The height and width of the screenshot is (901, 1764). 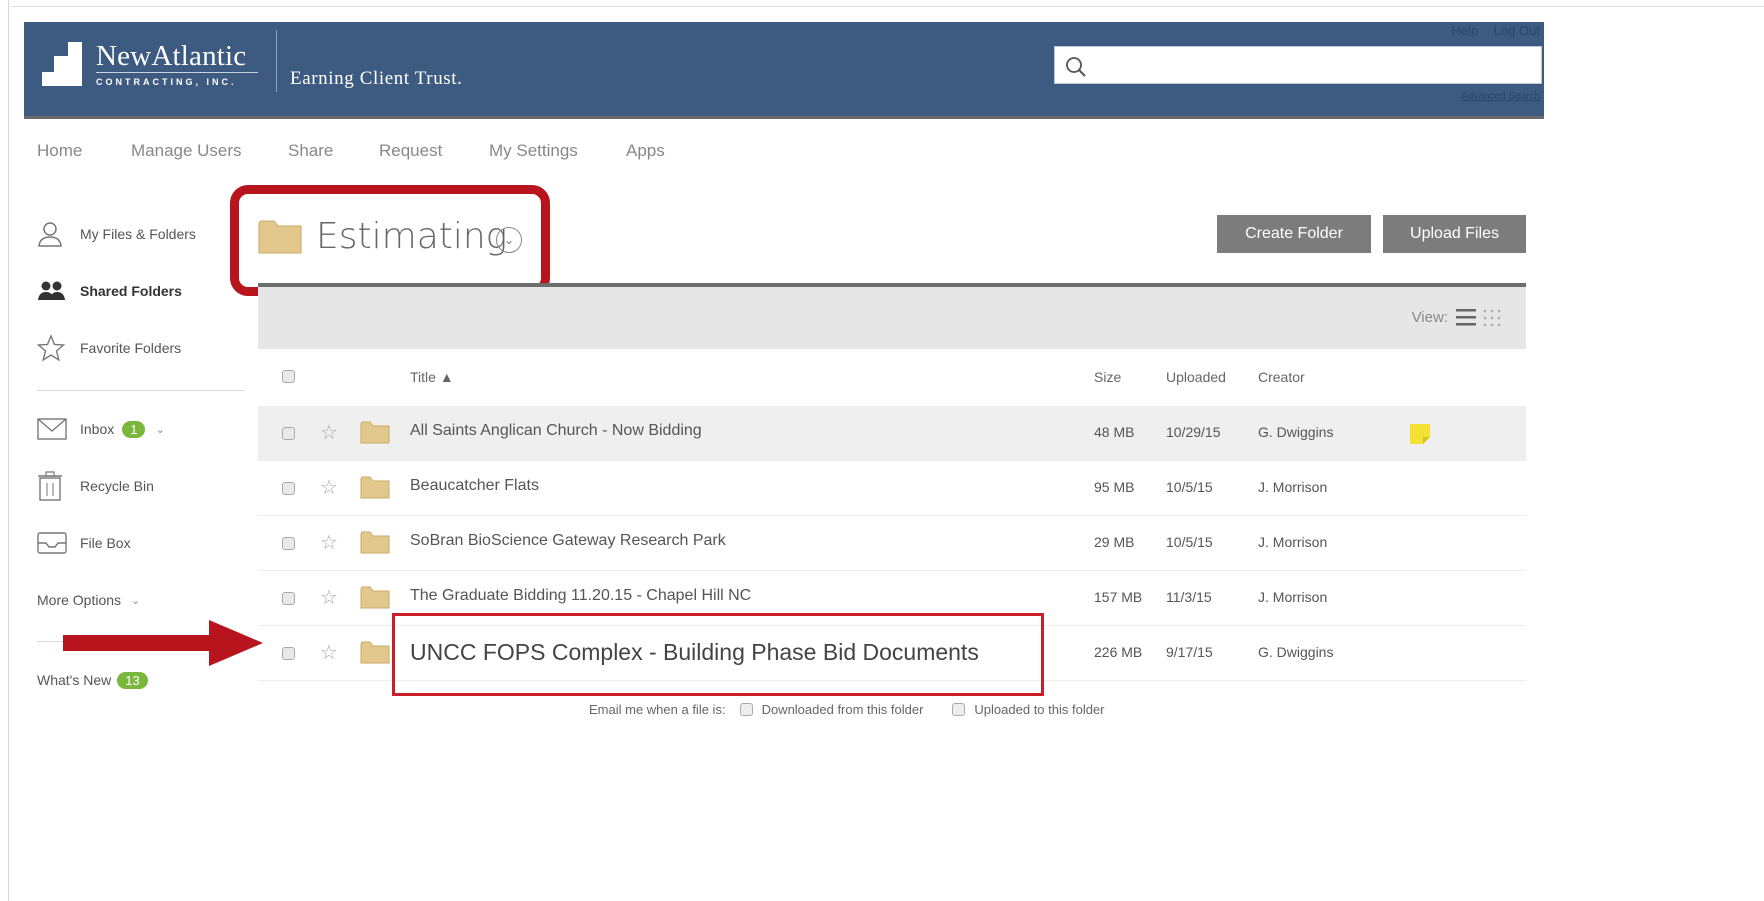 I want to click on sidebar-item-inbox: Inbox 1 ⌄, so click(x=101, y=429).